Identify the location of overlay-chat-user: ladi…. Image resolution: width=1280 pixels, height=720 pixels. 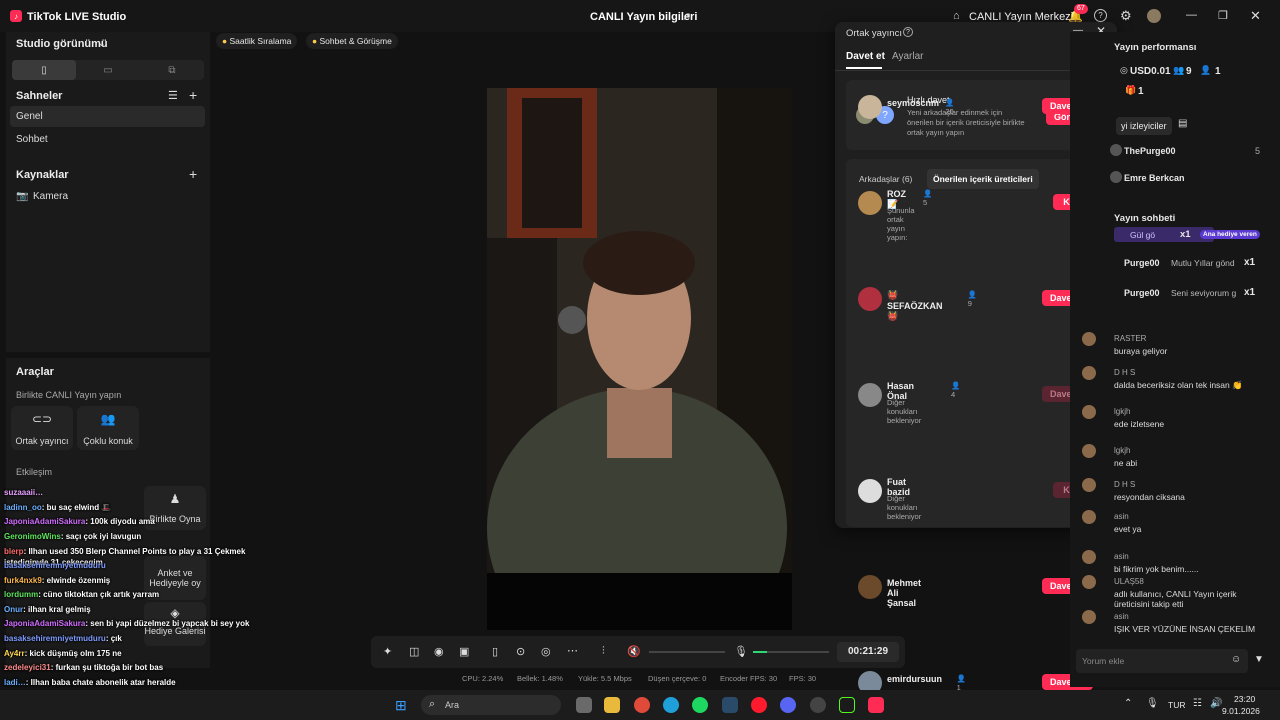
(15, 682).